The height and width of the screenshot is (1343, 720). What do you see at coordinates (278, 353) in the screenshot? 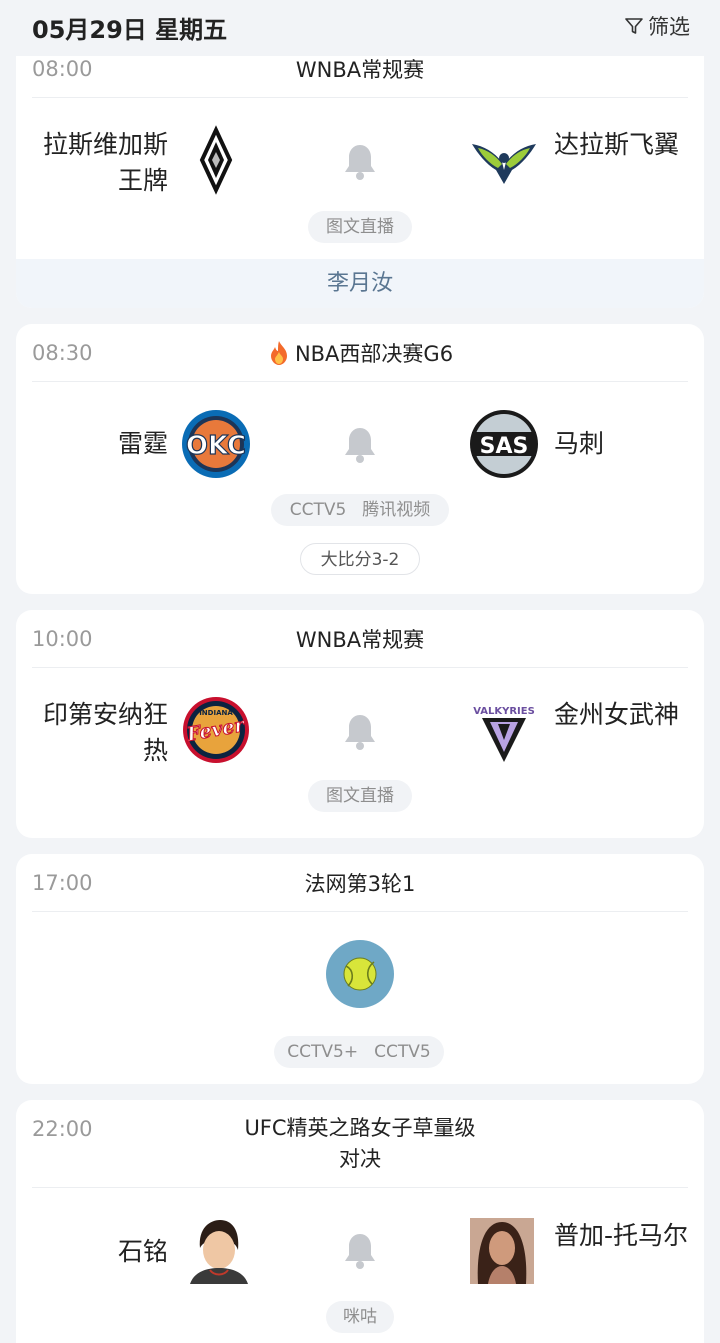
I see `hot-fire-icon` at bounding box center [278, 353].